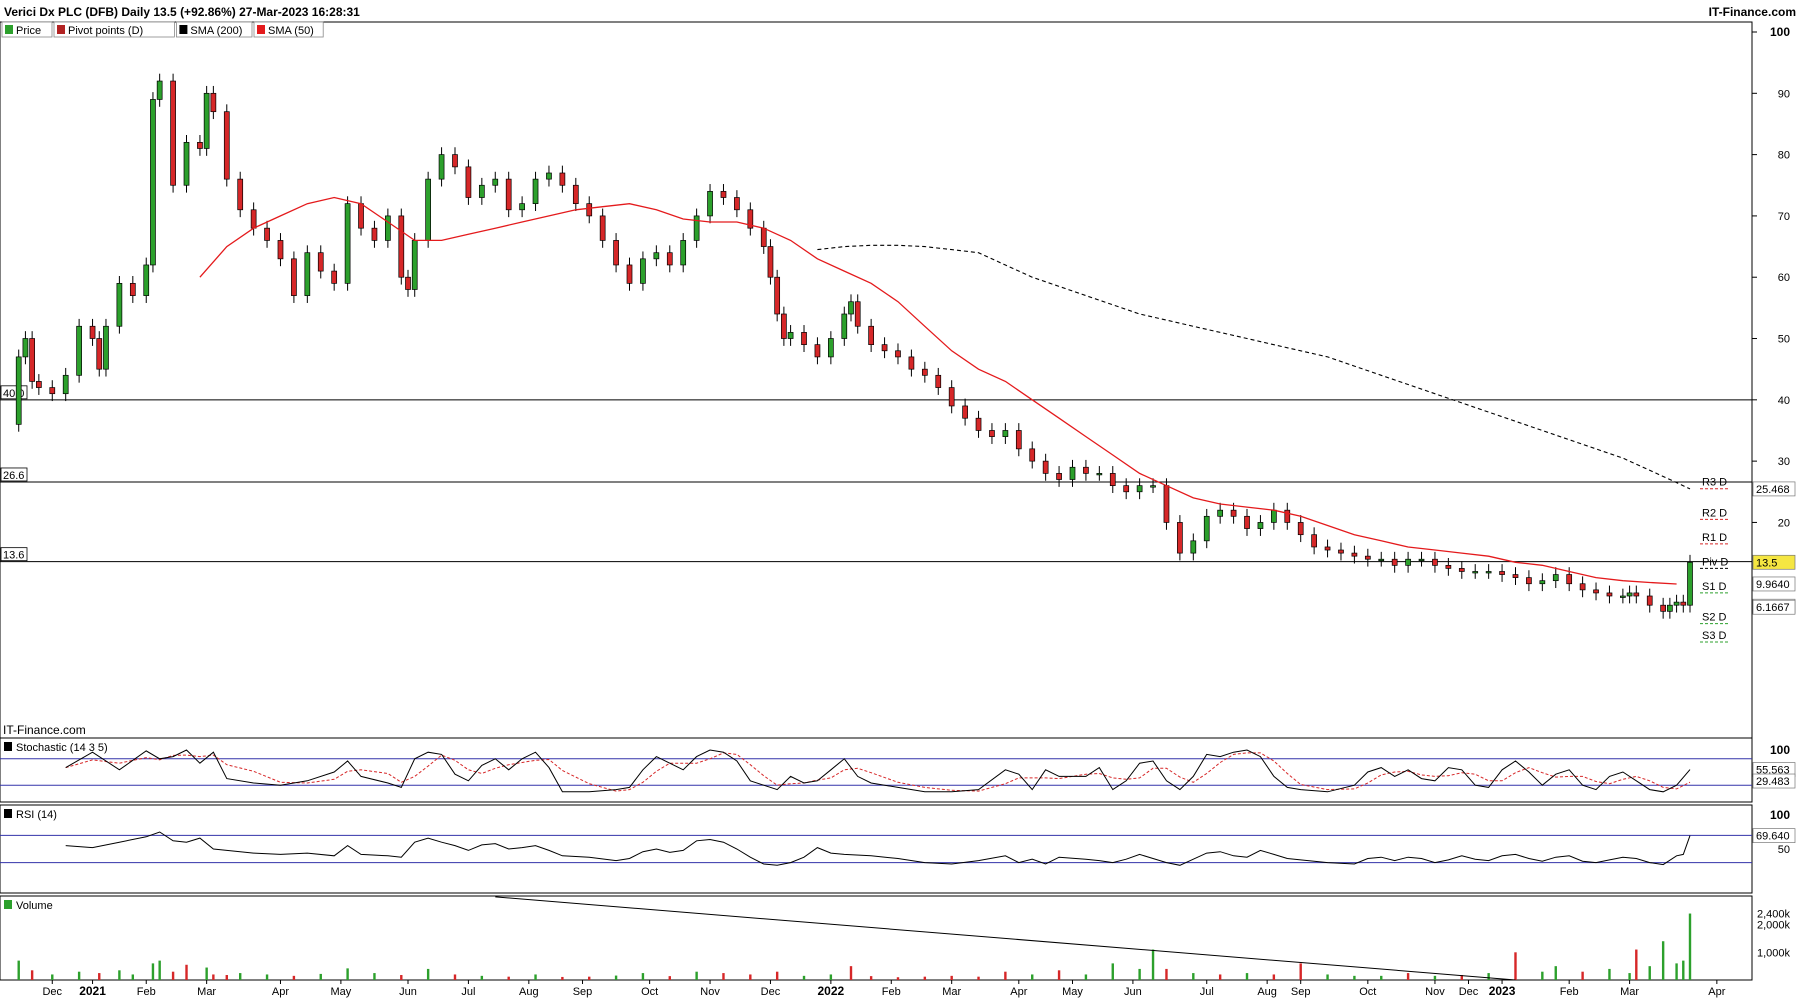  I want to click on y-tick-label: 80, so click(1784, 156).